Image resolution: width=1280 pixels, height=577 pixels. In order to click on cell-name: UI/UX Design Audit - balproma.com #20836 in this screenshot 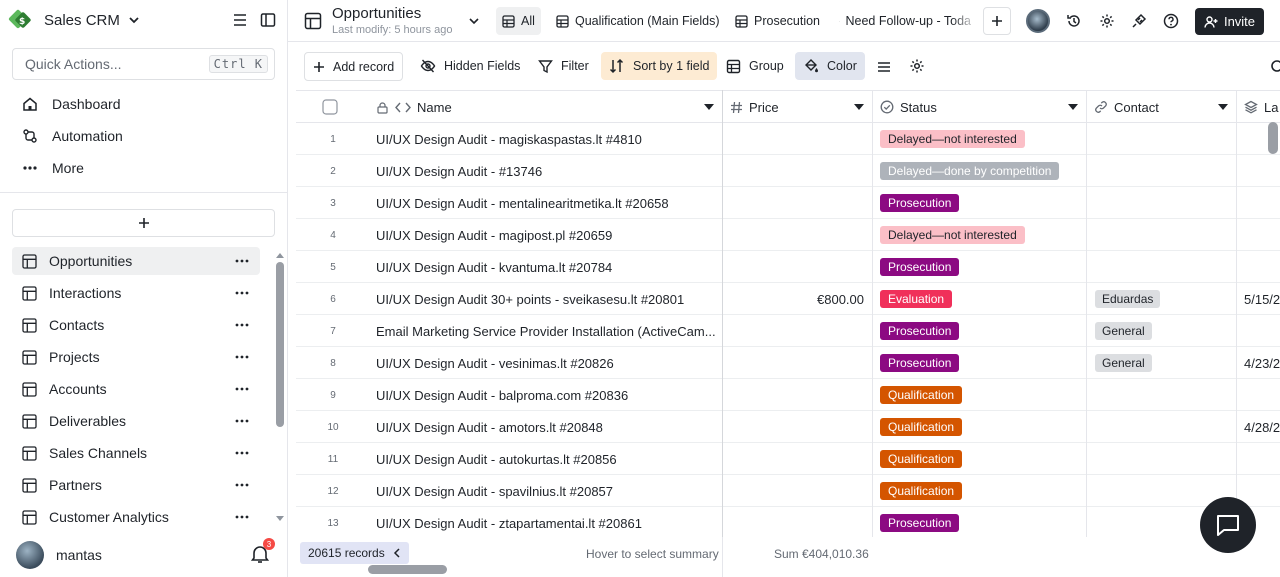, I will do `click(549, 395)`.